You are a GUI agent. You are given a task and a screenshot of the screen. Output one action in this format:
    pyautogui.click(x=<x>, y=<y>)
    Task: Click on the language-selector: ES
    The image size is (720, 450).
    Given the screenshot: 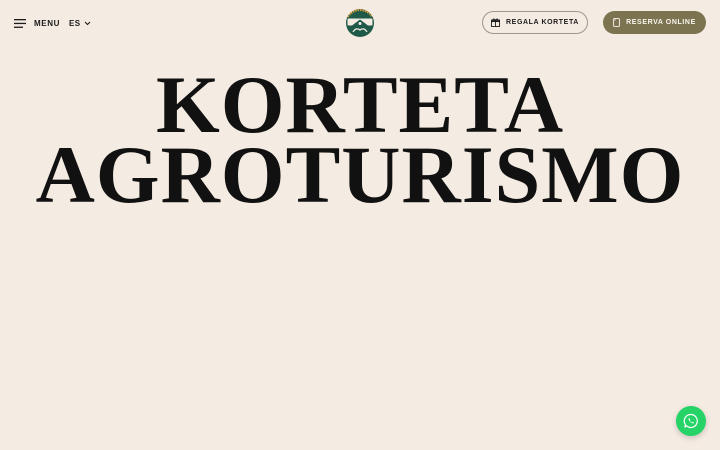 What is the action you would take?
    pyautogui.click(x=80, y=23)
    